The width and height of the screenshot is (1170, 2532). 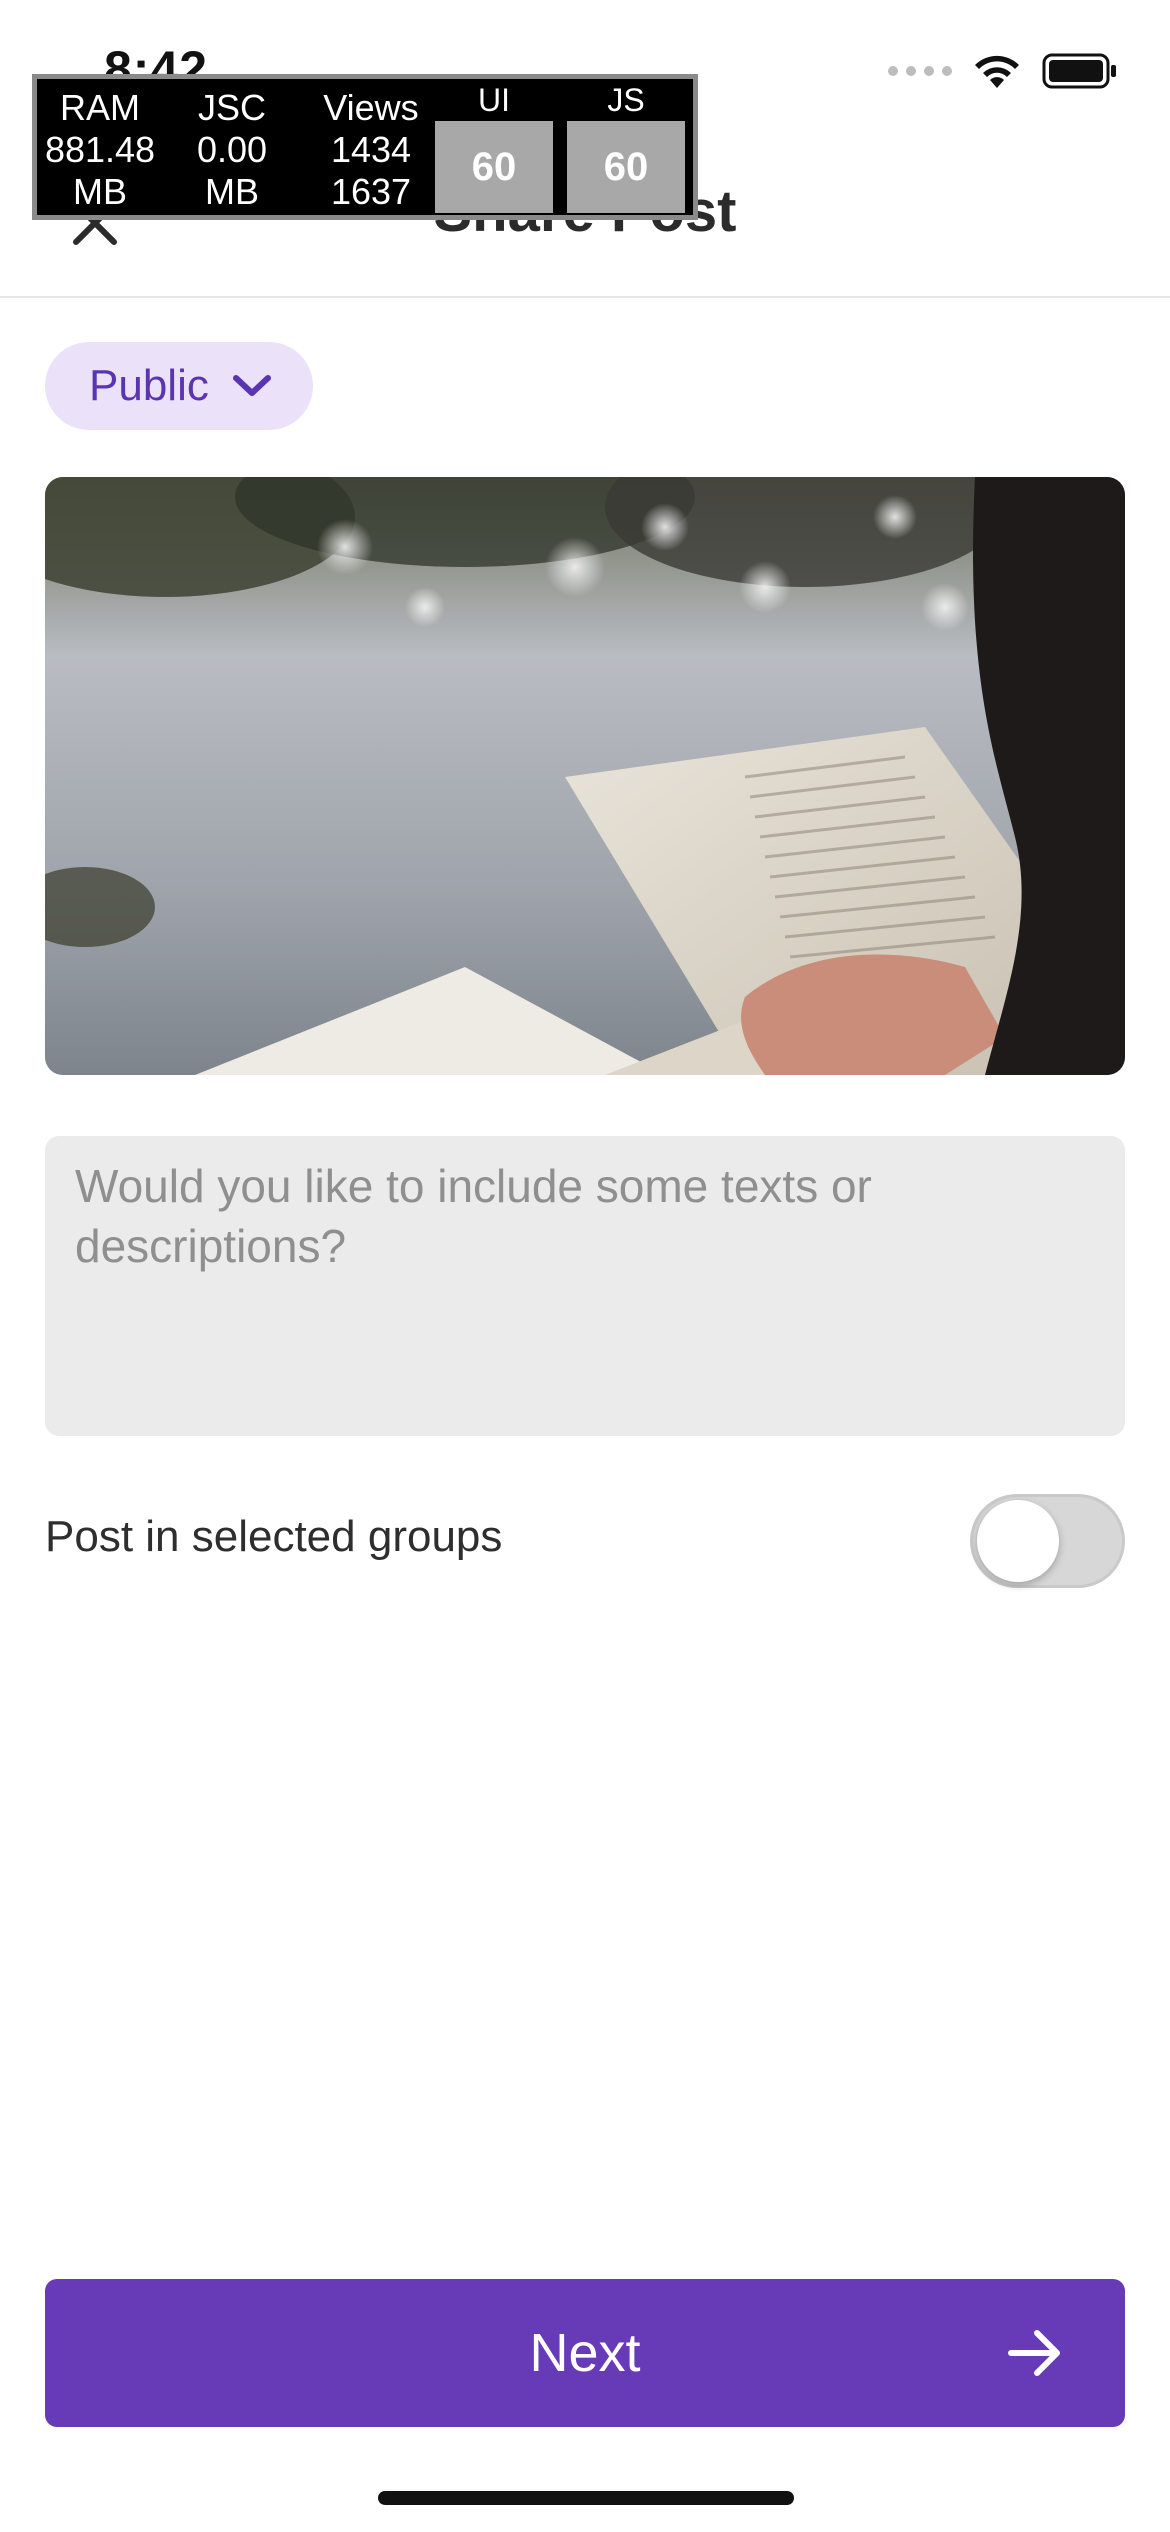 What do you see at coordinates (232, 191) in the screenshot?
I see `perf-jsc-unit: MB` at bounding box center [232, 191].